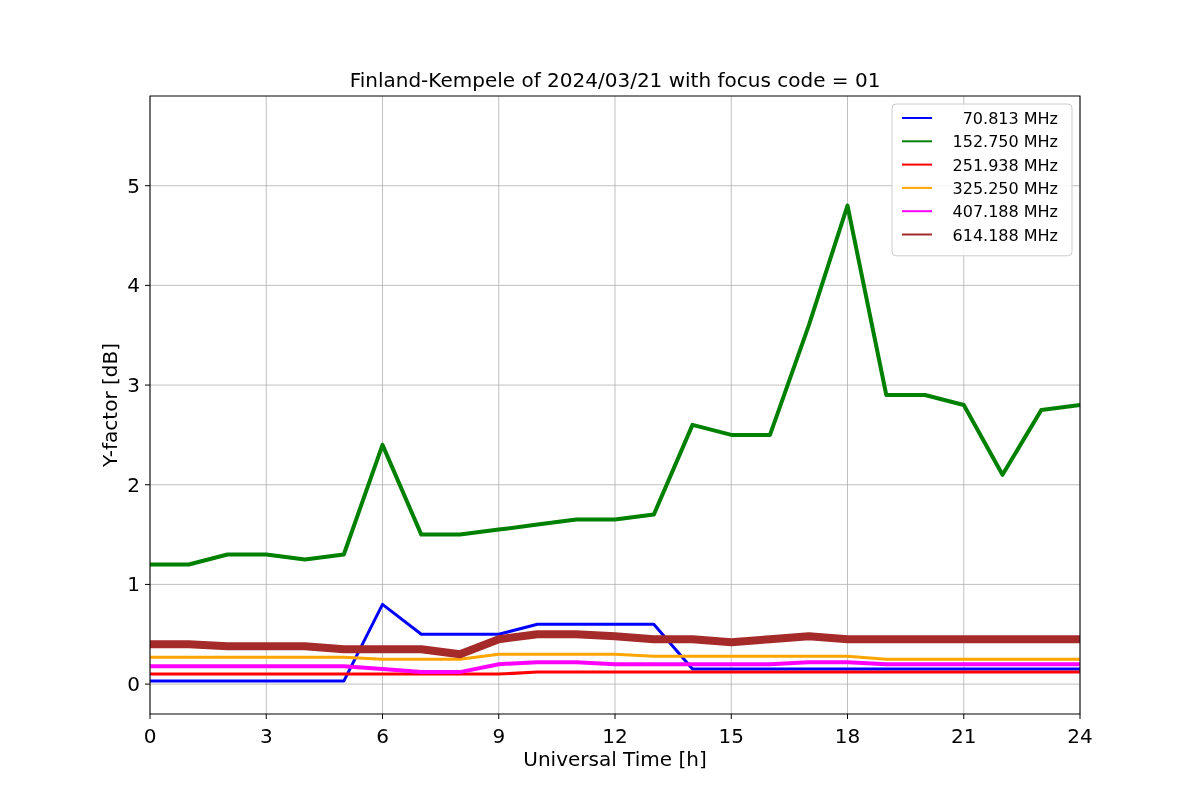  Describe the element at coordinates (1005, 188) in the screenshot. I see `legend-label: 325.250 MHz` at that location.